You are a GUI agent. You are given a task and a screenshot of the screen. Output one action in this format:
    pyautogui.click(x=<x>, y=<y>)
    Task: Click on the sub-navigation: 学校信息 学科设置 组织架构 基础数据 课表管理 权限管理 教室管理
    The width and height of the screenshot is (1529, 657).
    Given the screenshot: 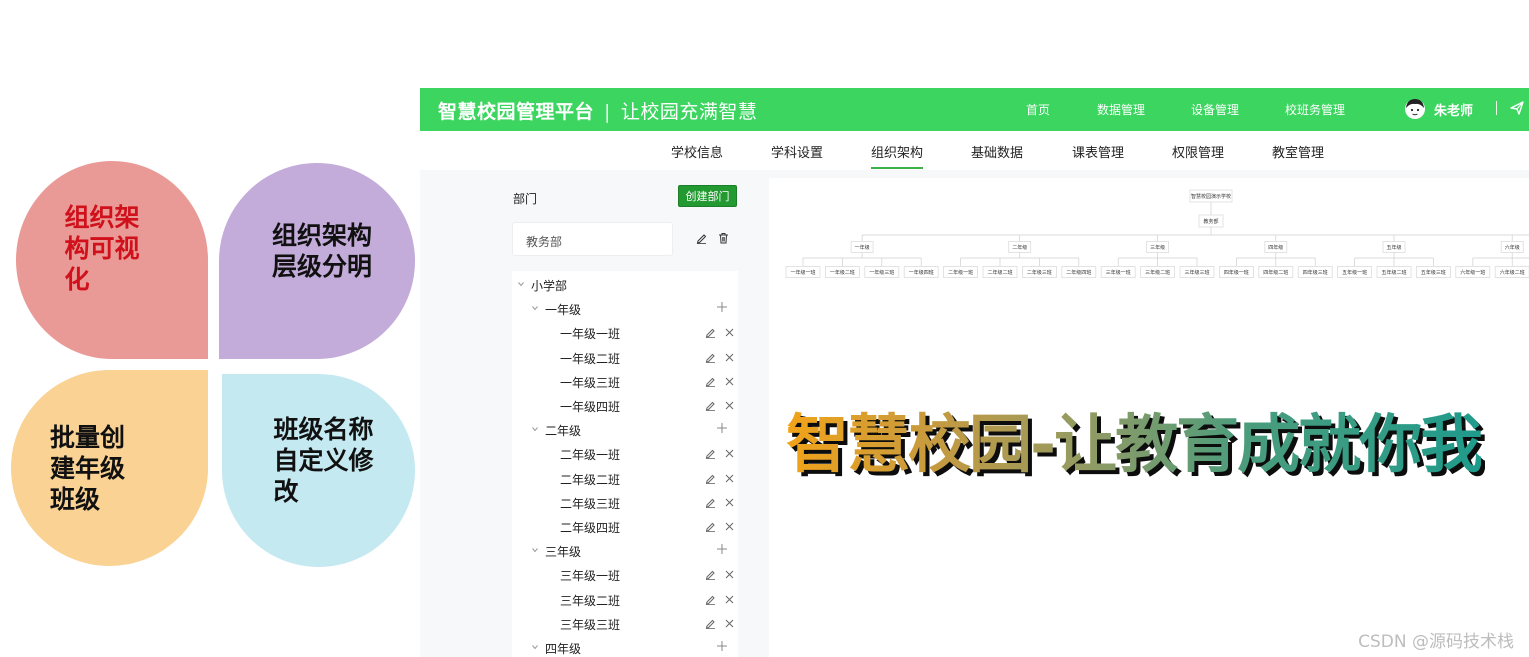 What is the action you would take?
    pyautogui.click(x=974, y=150)
    